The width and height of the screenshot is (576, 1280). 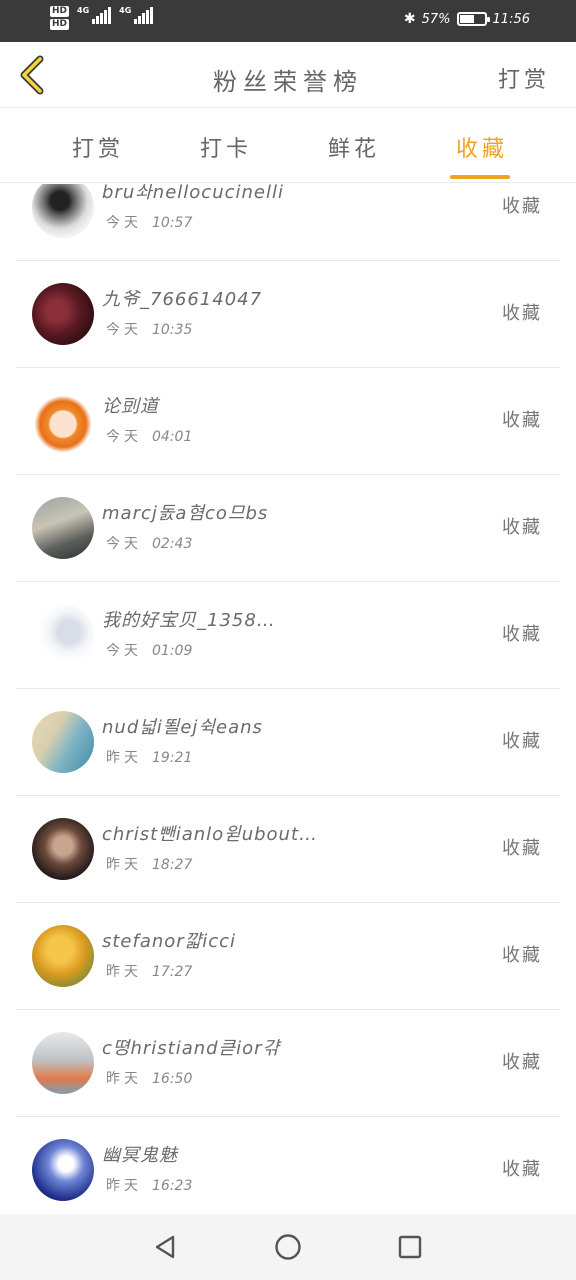 I want to click on list-item: bru솨nellocucinelli 今天 10:57 收藏, so click(x=288, y=222).